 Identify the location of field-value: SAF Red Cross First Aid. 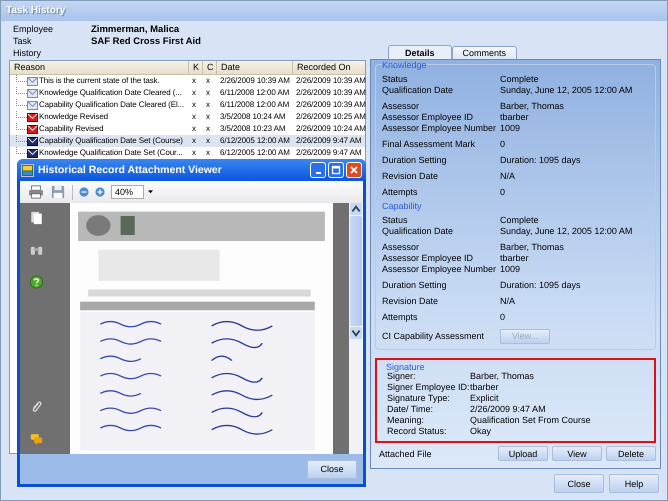
(146, 41).